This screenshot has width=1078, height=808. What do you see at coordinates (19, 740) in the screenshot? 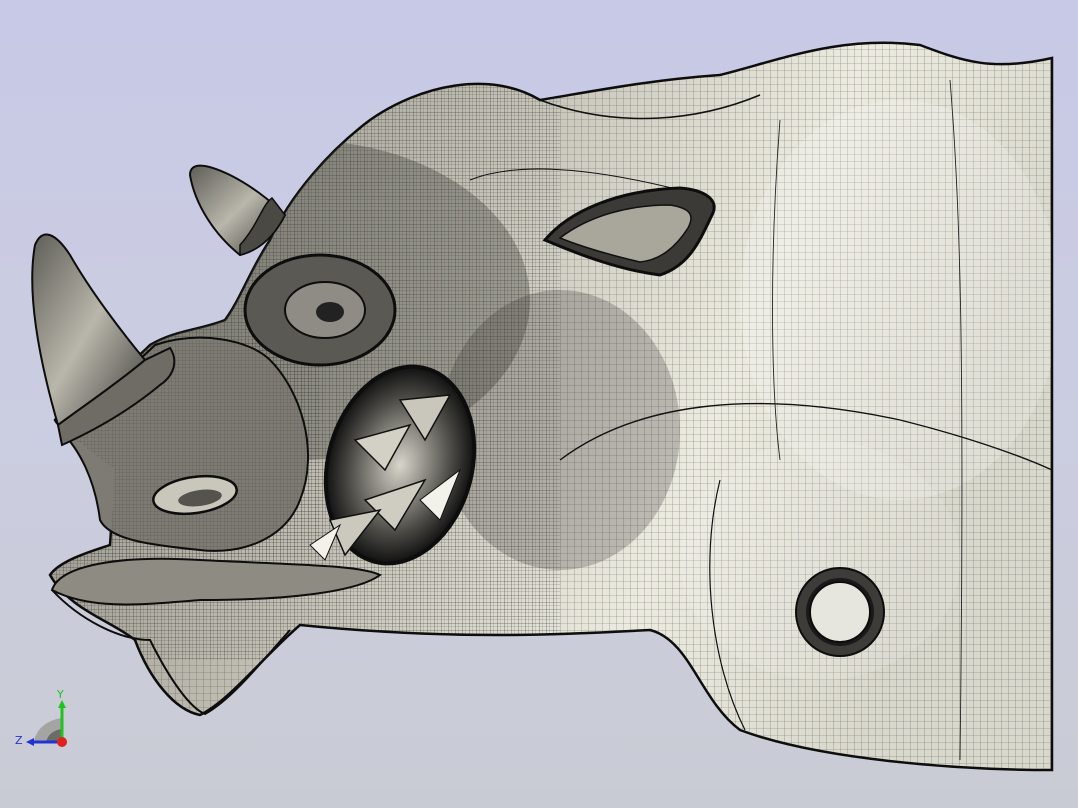
I see `z-axis-label: Z` at bounding box center [19, 740].